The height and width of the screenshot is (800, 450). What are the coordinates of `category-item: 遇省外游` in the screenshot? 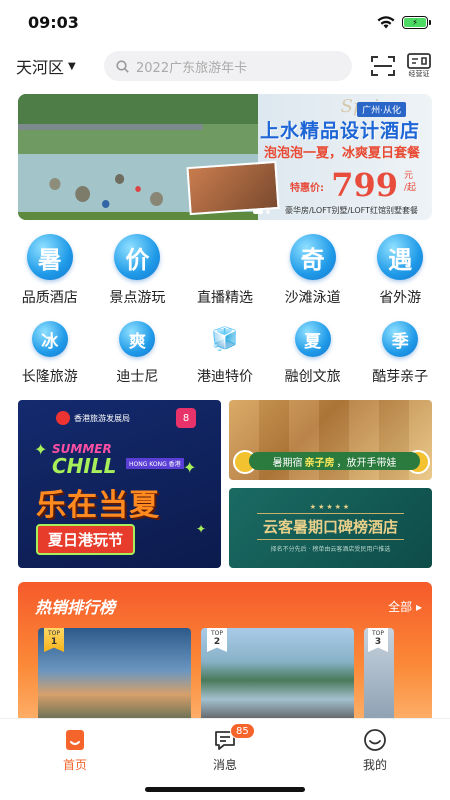 It's located at (400, 270).